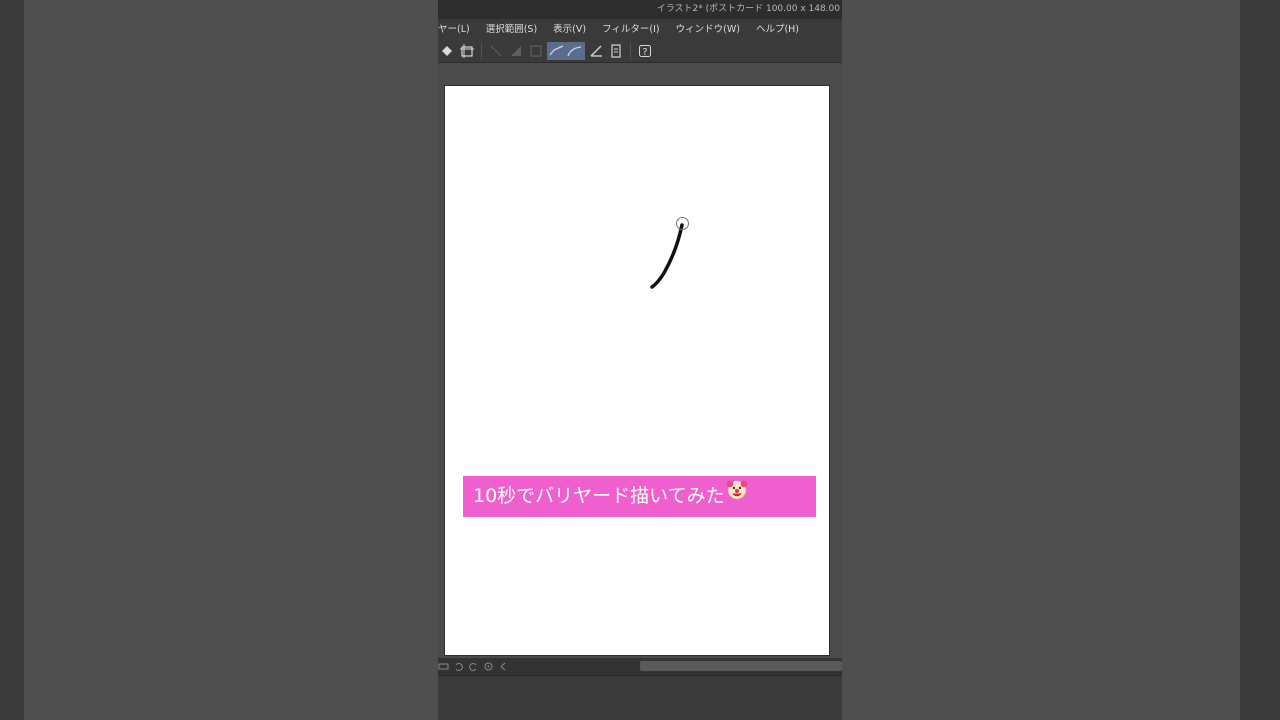  Describe the element at coordinates (682, 223) in the screenshot. I see `brush-cursor-icon` at that location.